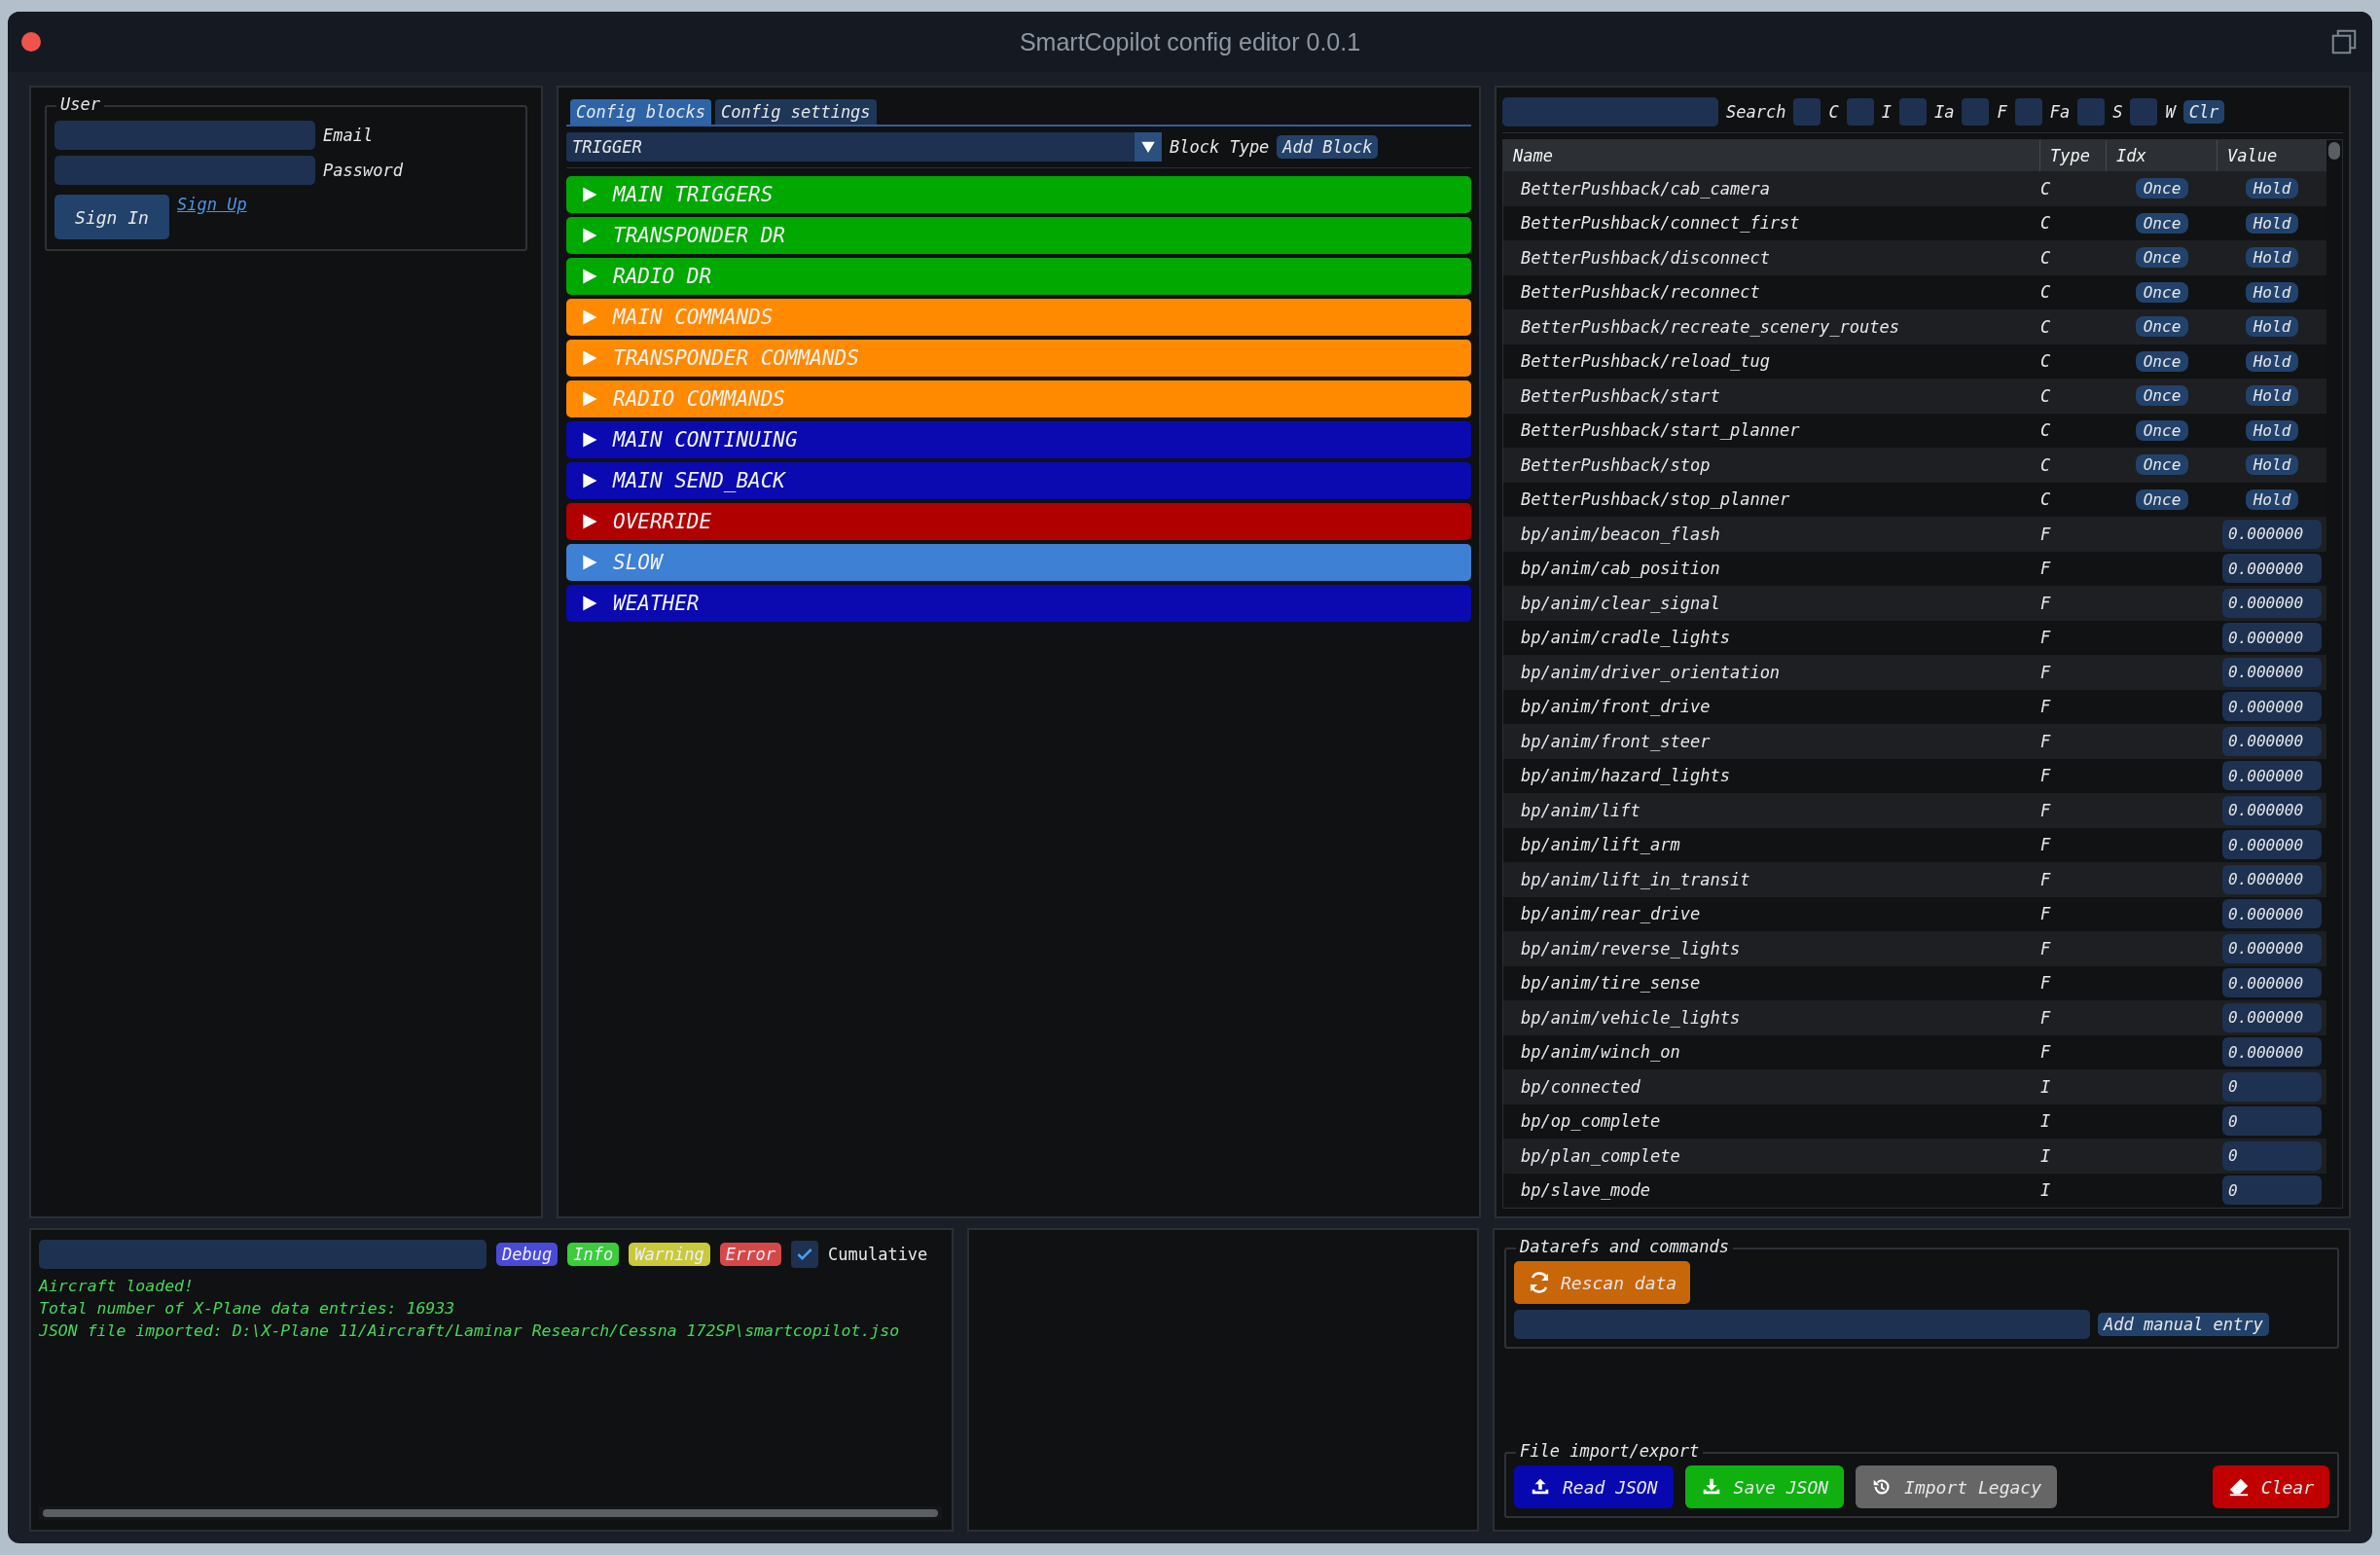 The height and width of the screenshot is (1555, 2380). Describe the element at coordinates (31, 42) in the screenshot. I see `close-button` at that location.